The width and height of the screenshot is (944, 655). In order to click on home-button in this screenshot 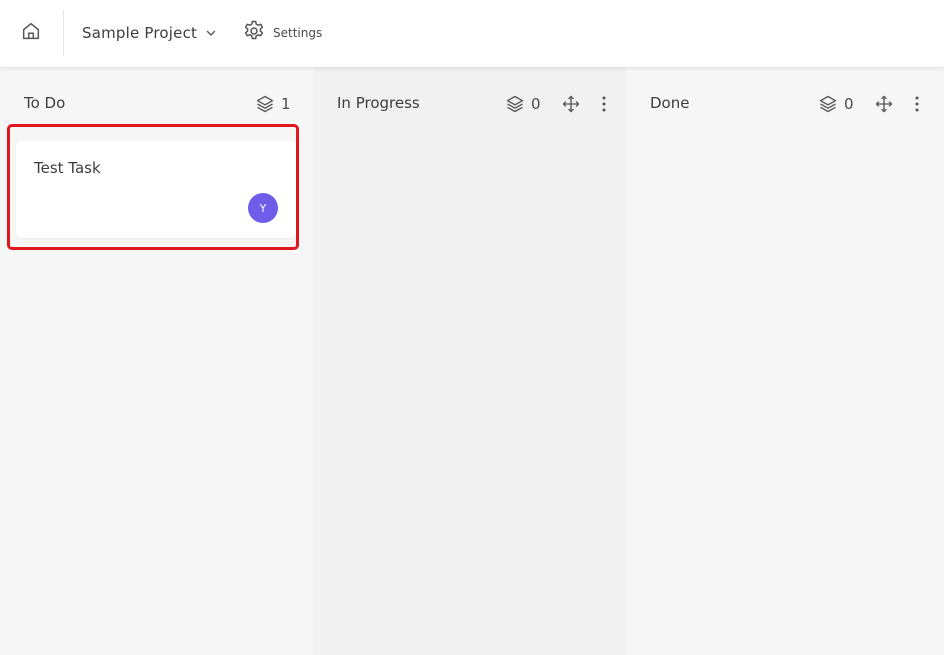, I will do `click(31, 33)`.